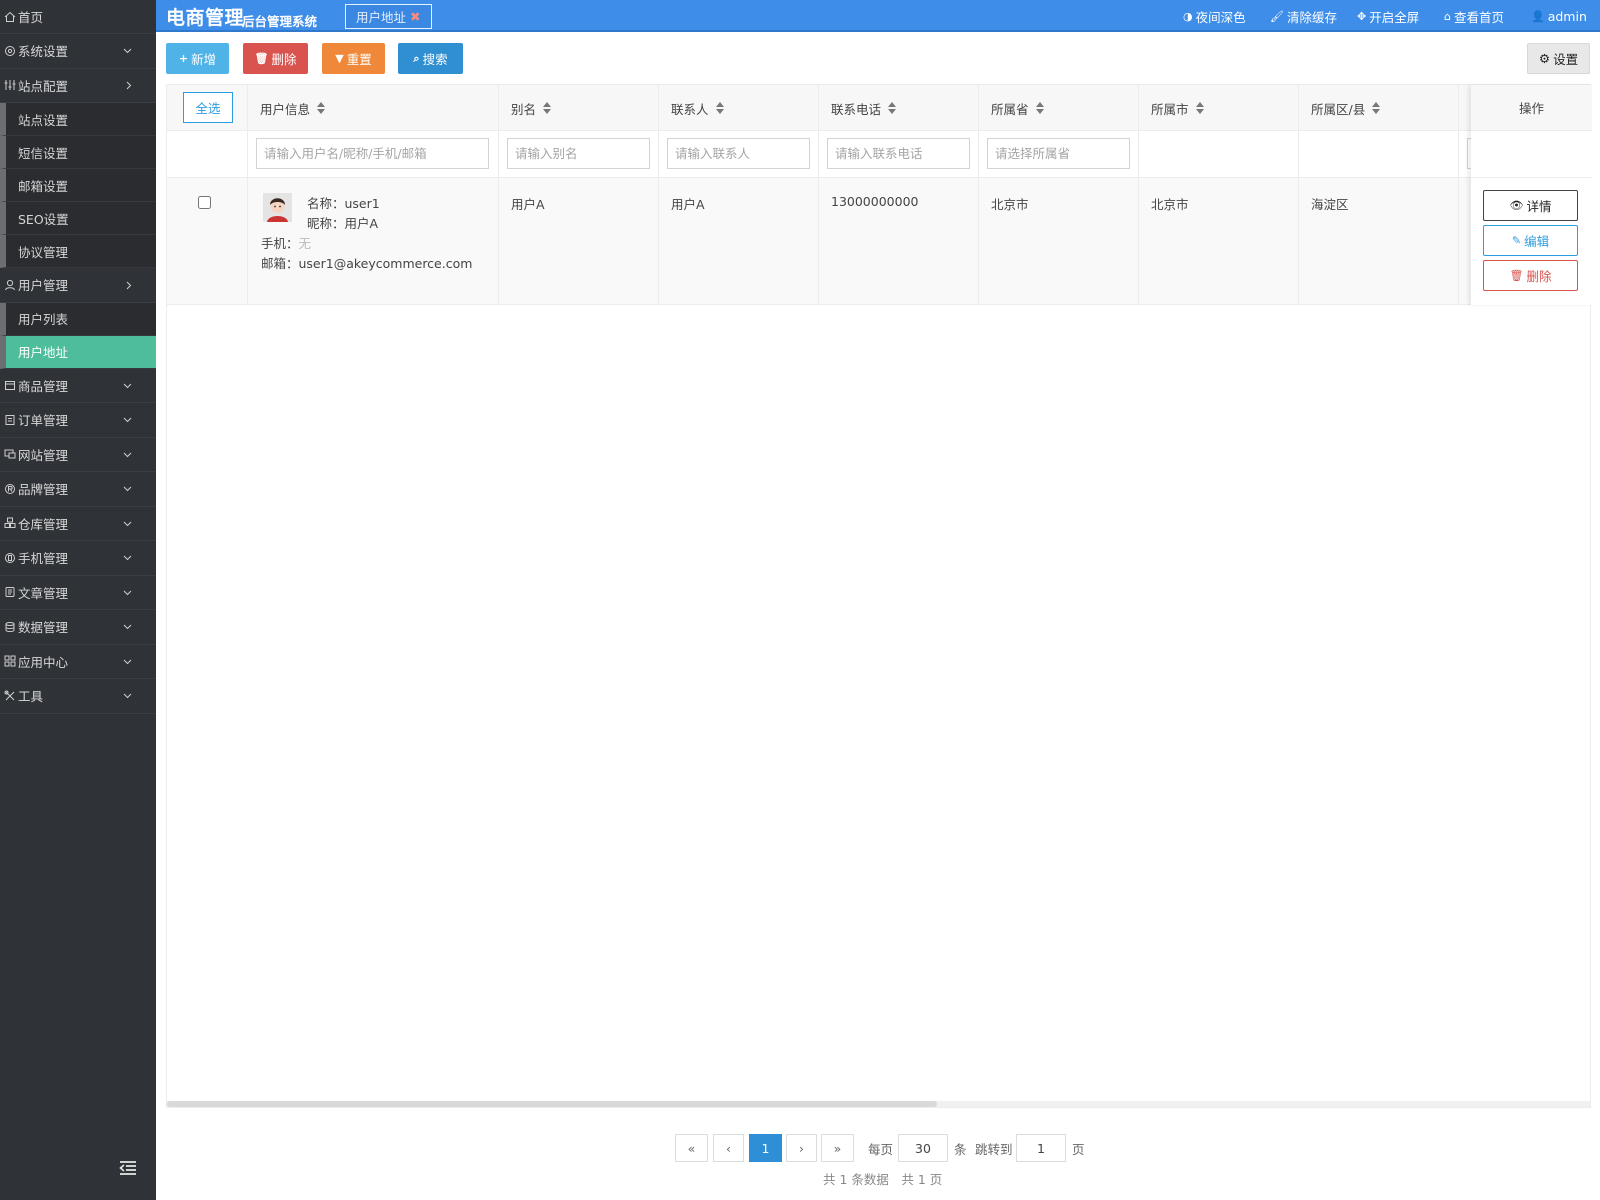  I want to click on sidebar-group-warehouse: 仓库管理, so click(78, 524).